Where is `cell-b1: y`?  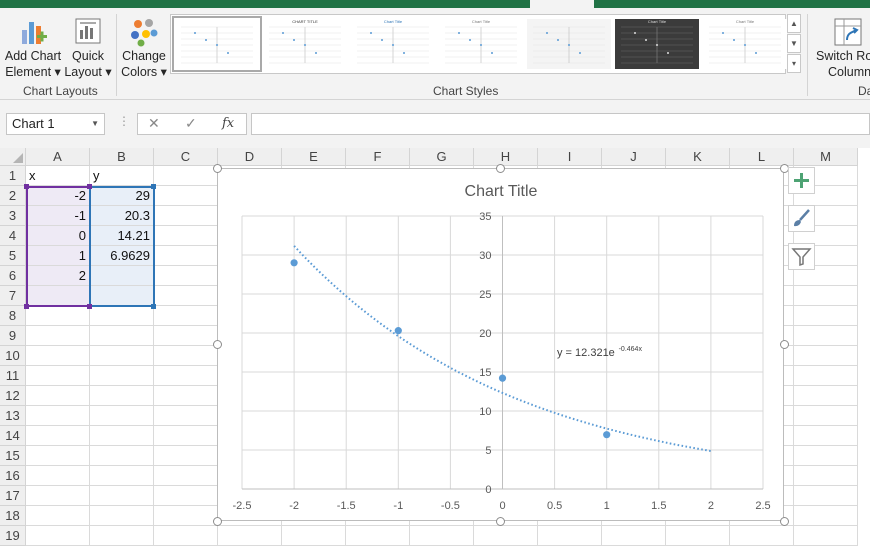
cell-b1: y is located at coordinates (122, 176).